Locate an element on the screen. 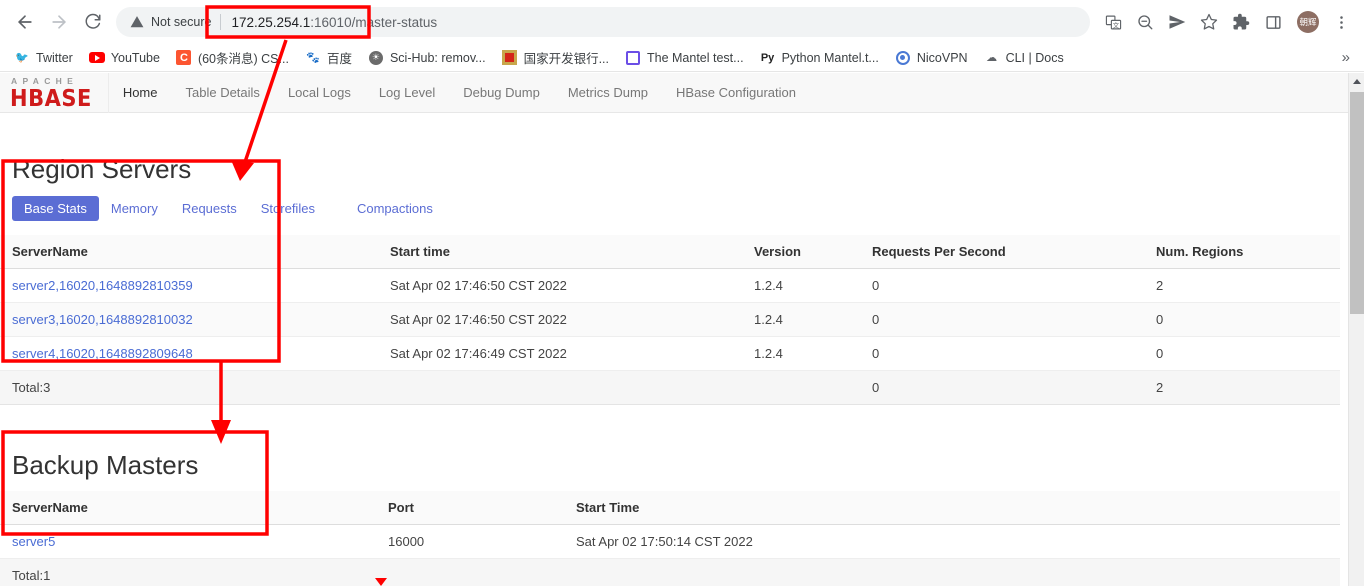 The image size is (1364, 586). url-path: :16010/master-status is located at coordinates (374, 22).